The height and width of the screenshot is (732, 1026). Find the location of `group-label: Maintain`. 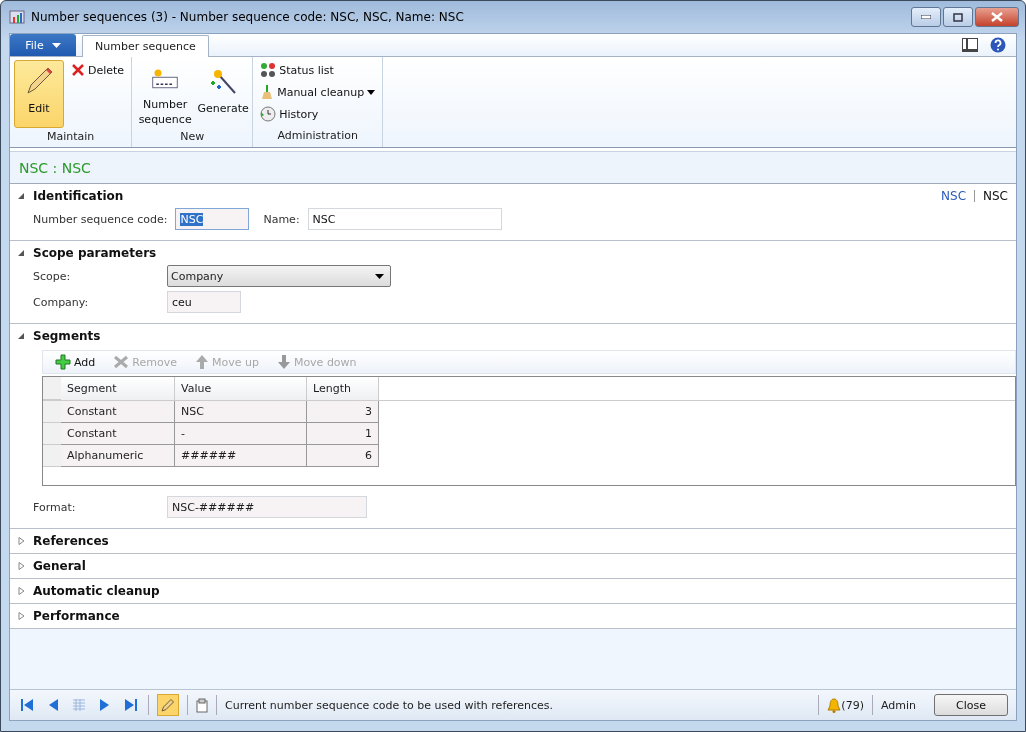

group-label: Maintain is located at coordinates (70, 137).